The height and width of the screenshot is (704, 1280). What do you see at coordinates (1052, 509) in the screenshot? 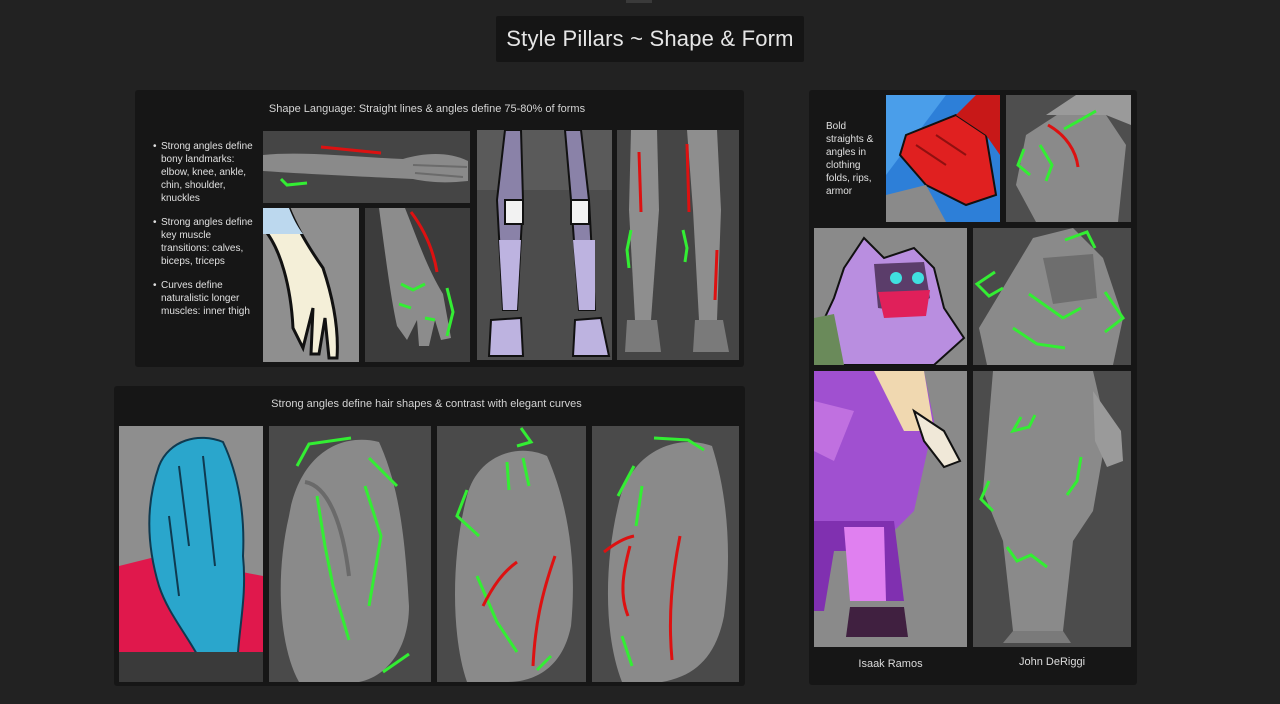
I see `sculpt-body-image` at bounding box center [1052, 509].